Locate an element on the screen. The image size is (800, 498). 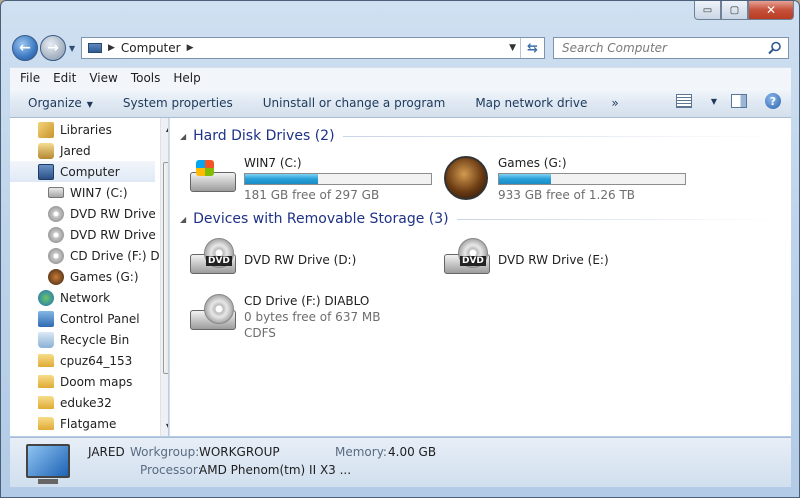
change-view-icon is located at coordinates (683, 101).